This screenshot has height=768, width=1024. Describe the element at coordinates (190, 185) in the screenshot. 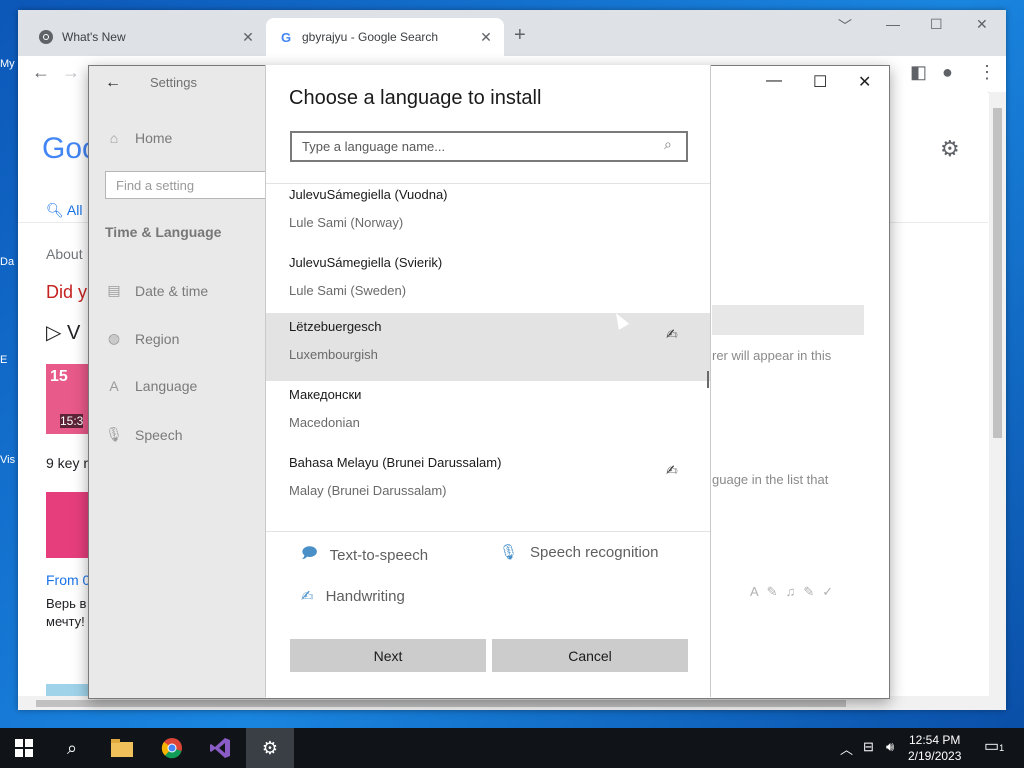

I see `find-setting-input: Find a setting` at that location.